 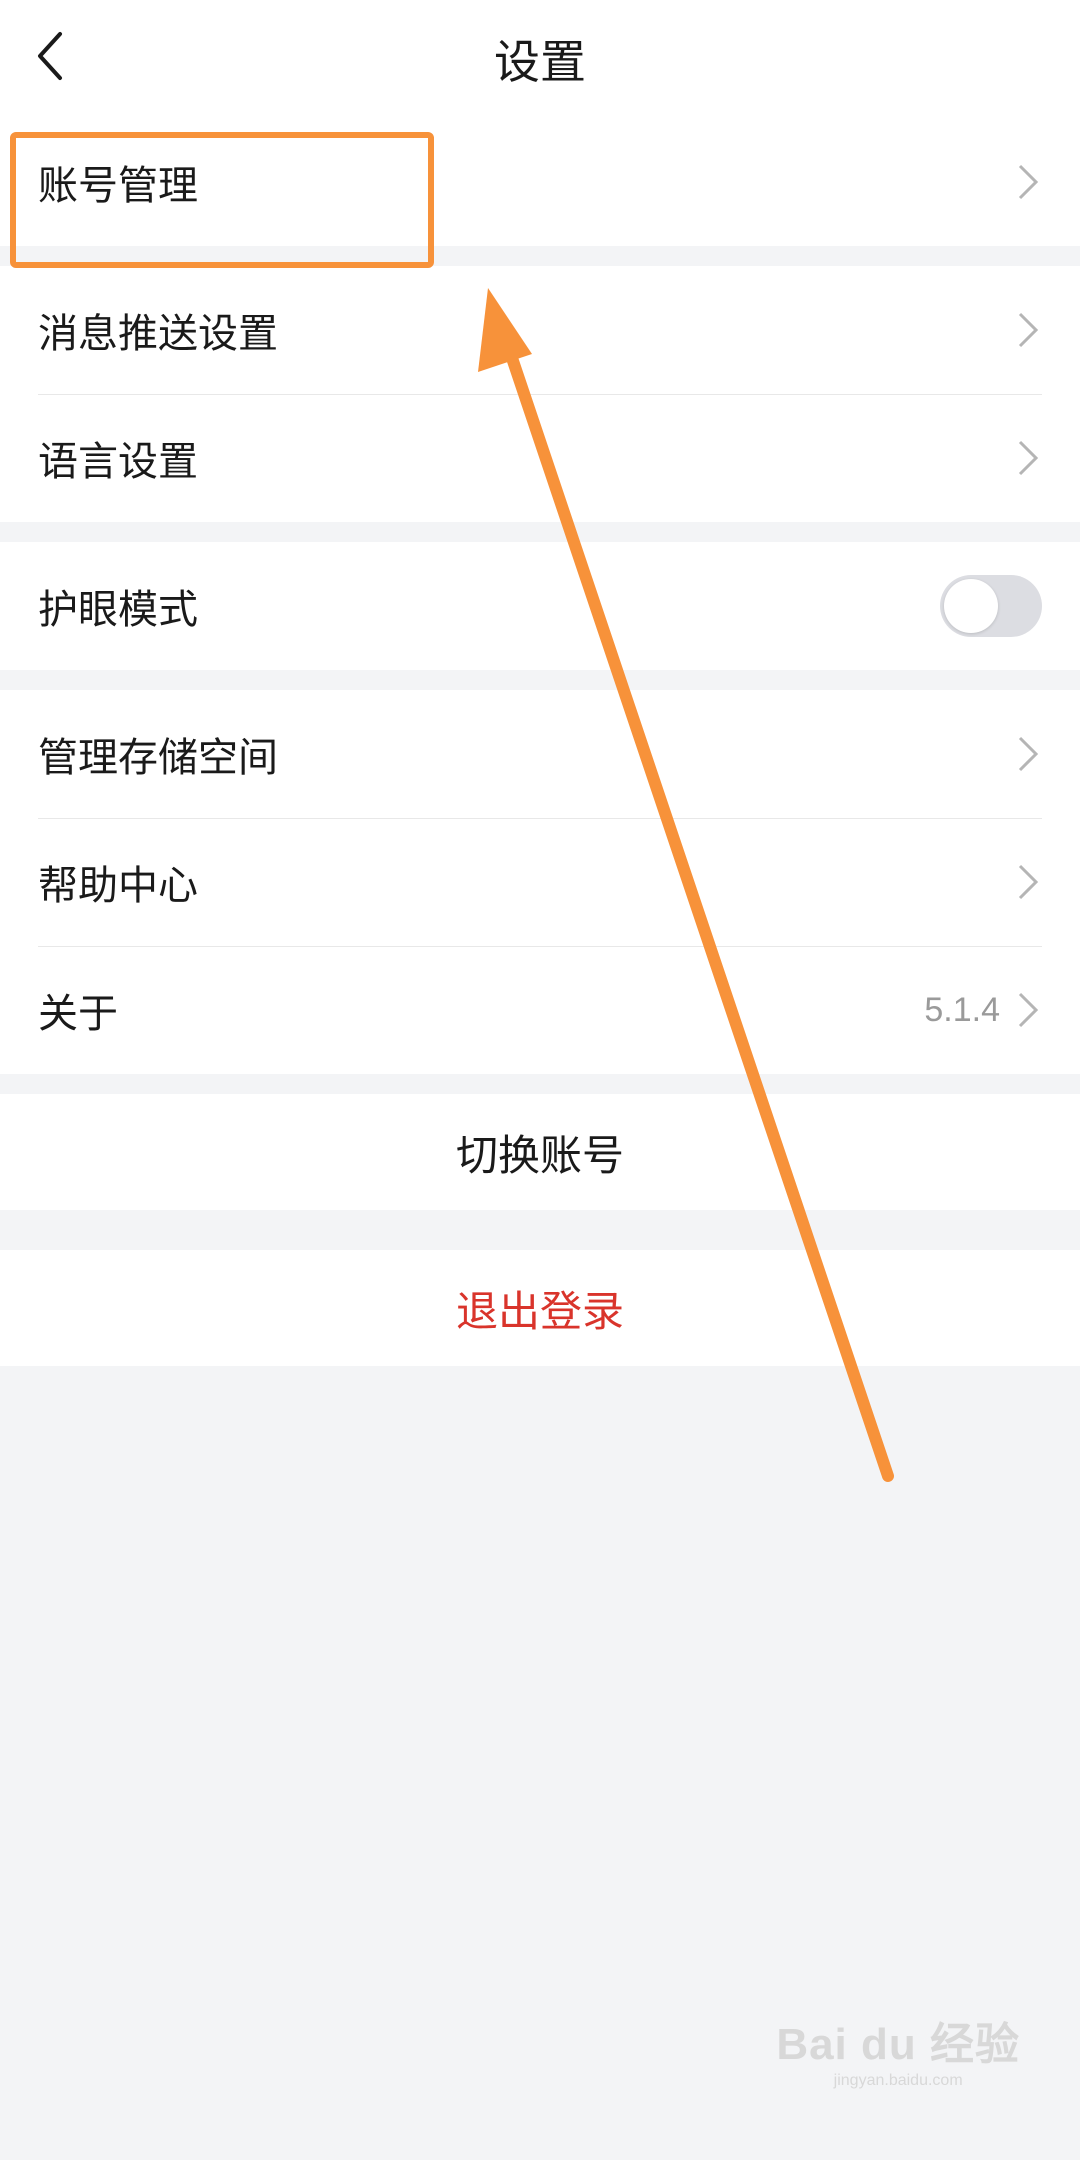 I want to click on watermark-sub: jingyan.baidu.com, so click(x=898, y=2080).